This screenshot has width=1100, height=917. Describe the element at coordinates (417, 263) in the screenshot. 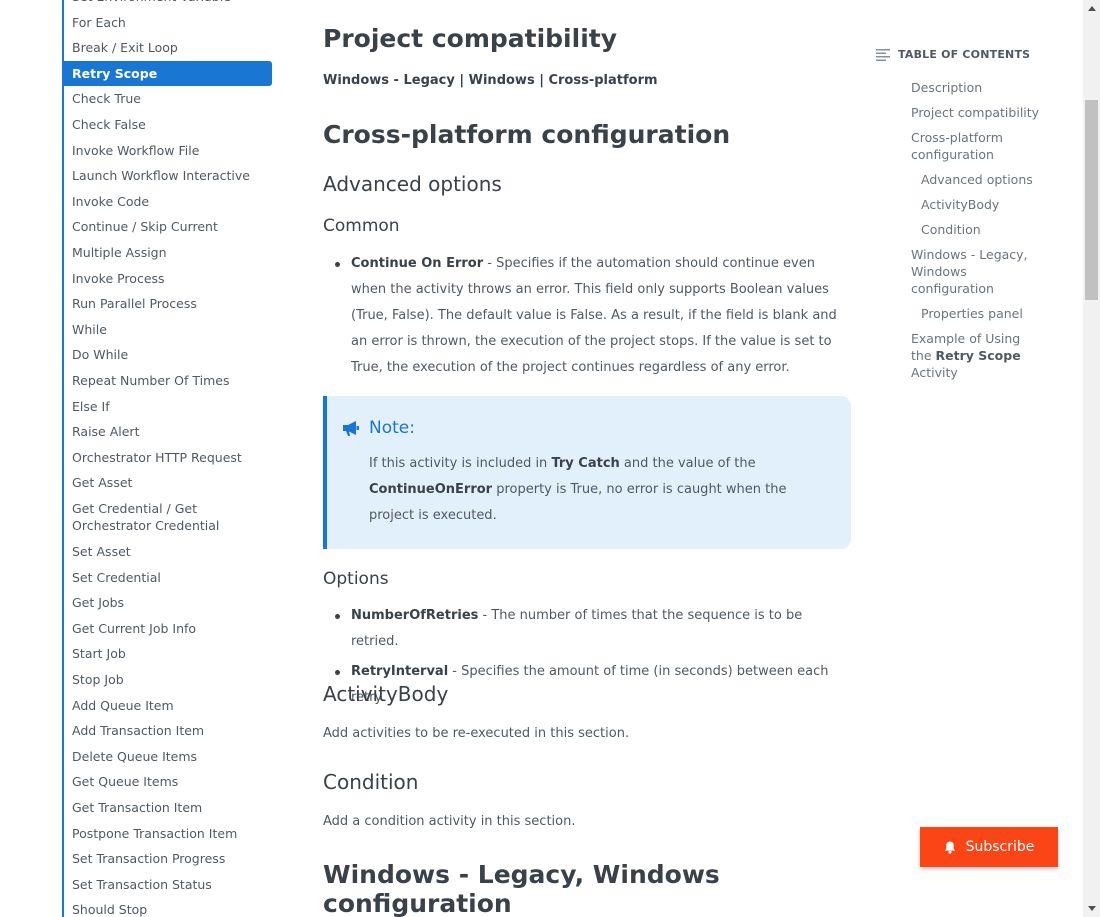

I see `term-continue-on-error: Continue On Error` at that location.